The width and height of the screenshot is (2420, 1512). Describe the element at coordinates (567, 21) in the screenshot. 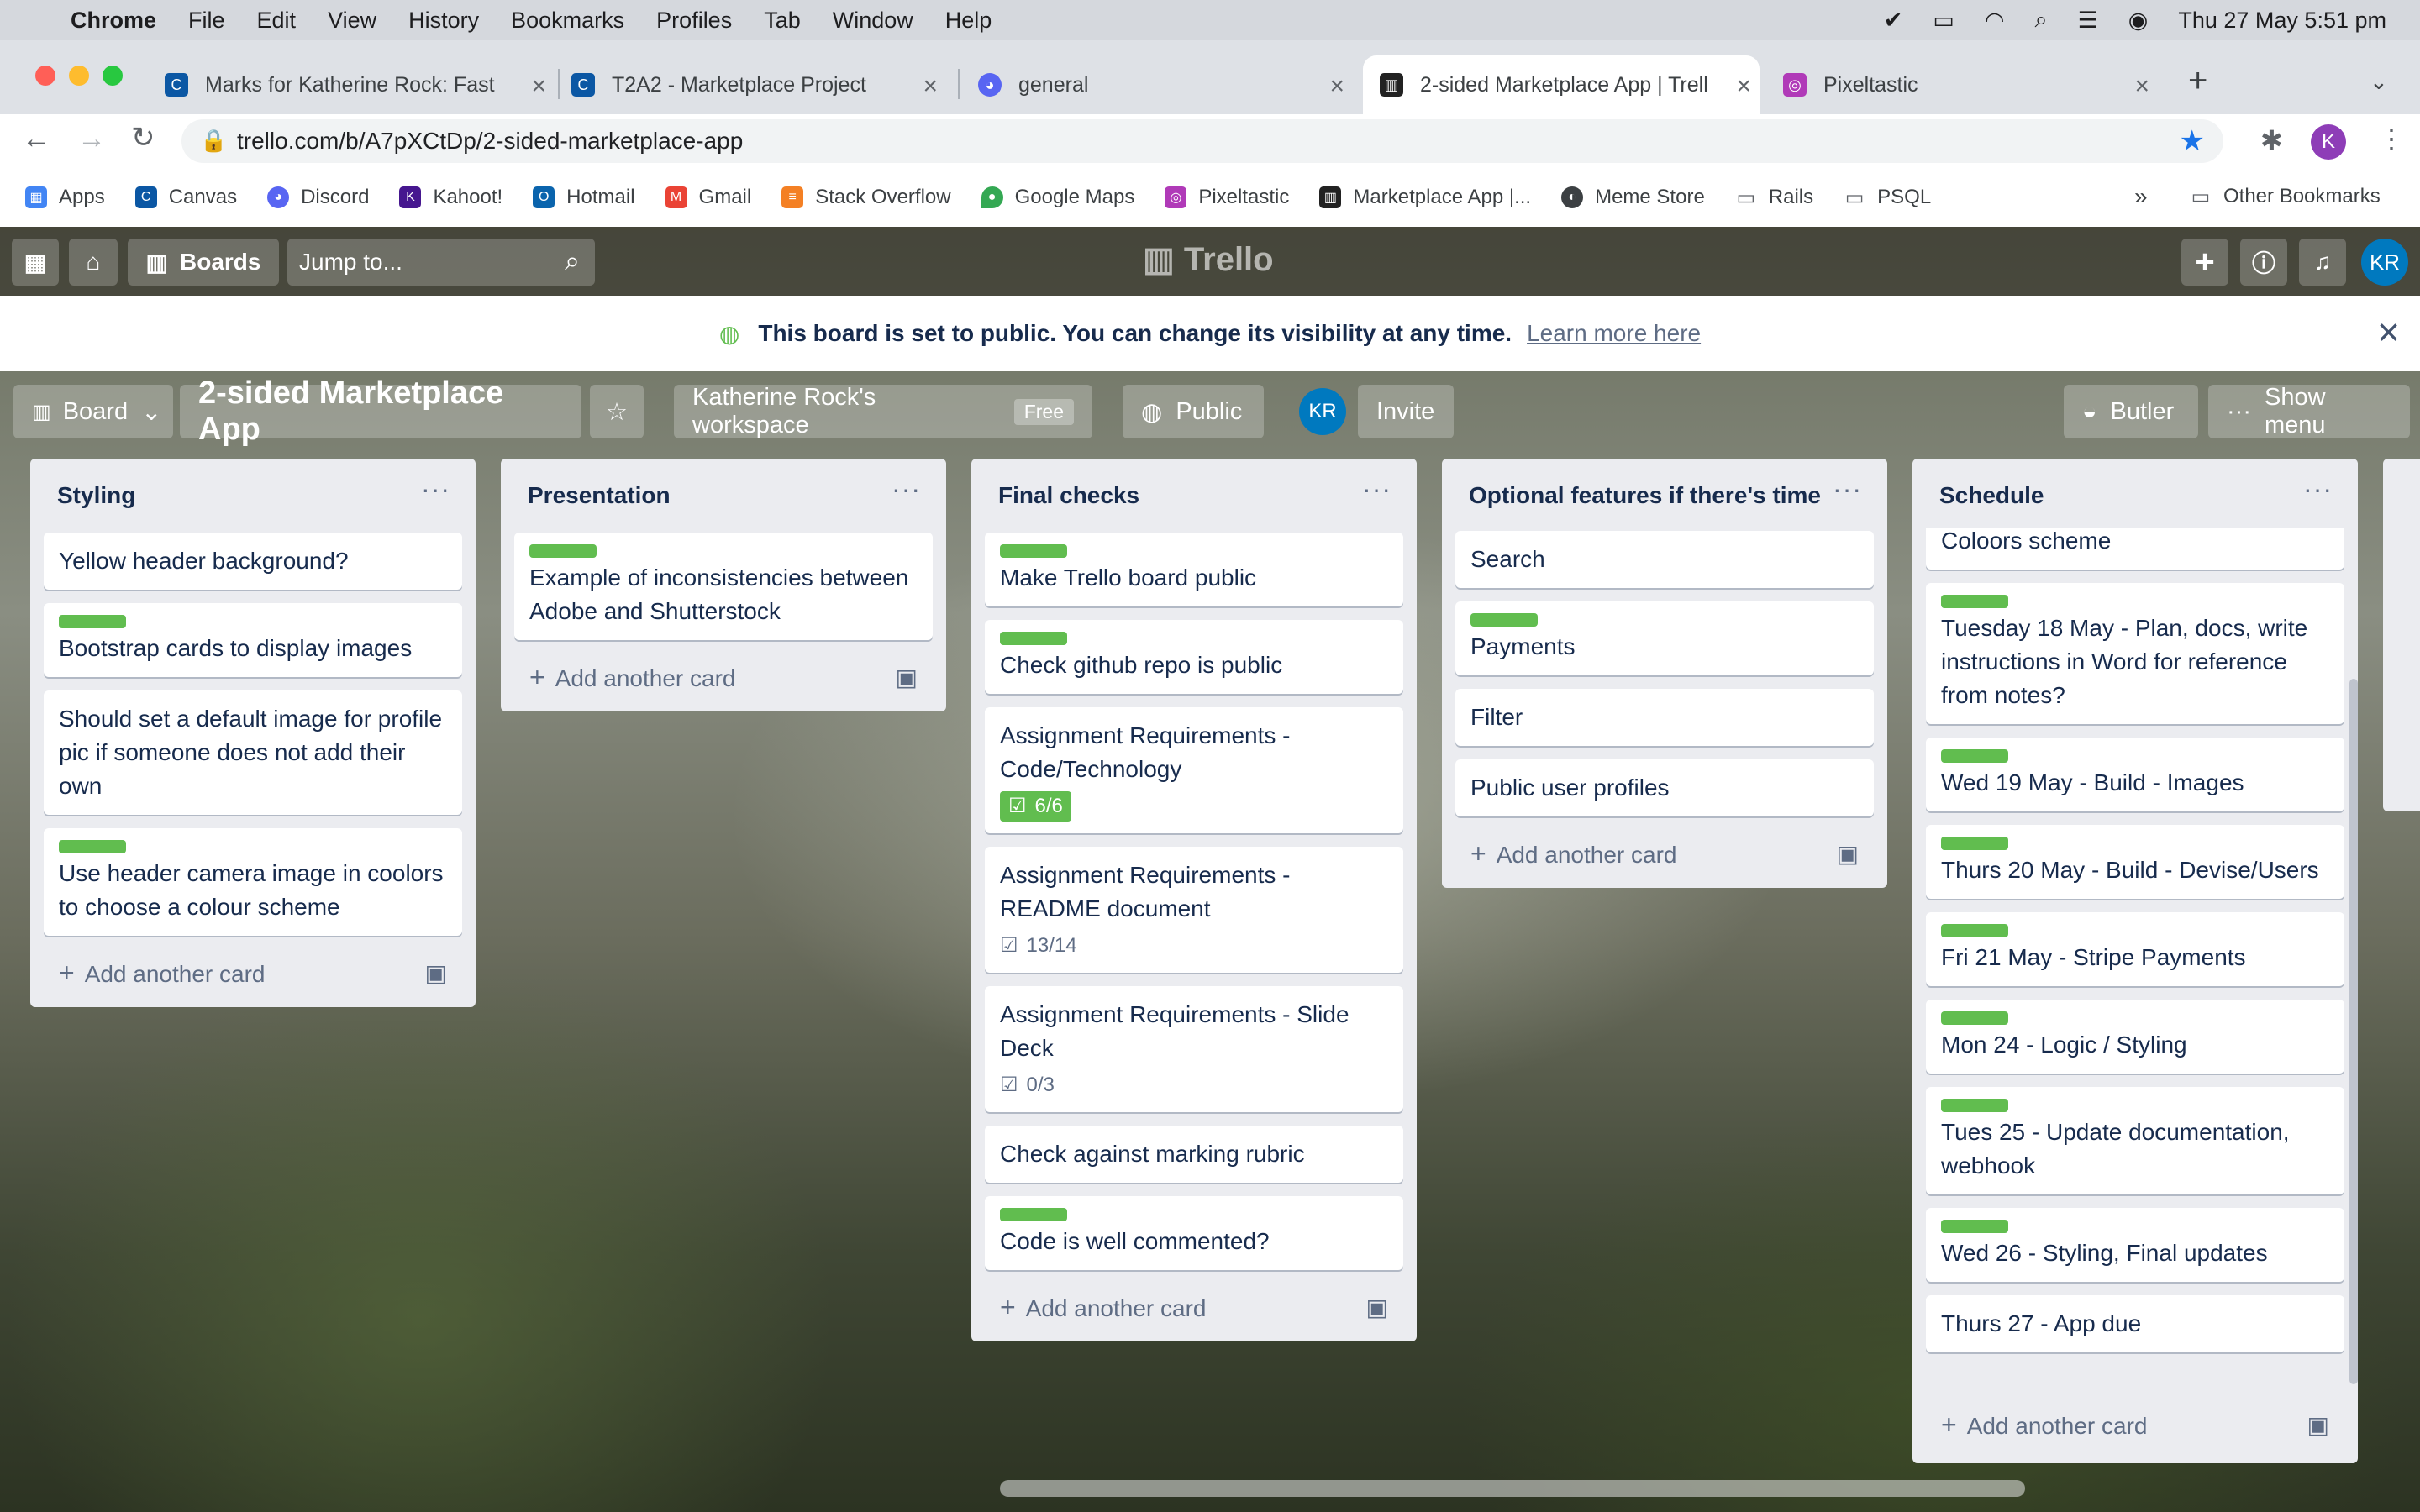

I see `menu-bookmarks: Bookmarks` at that location.